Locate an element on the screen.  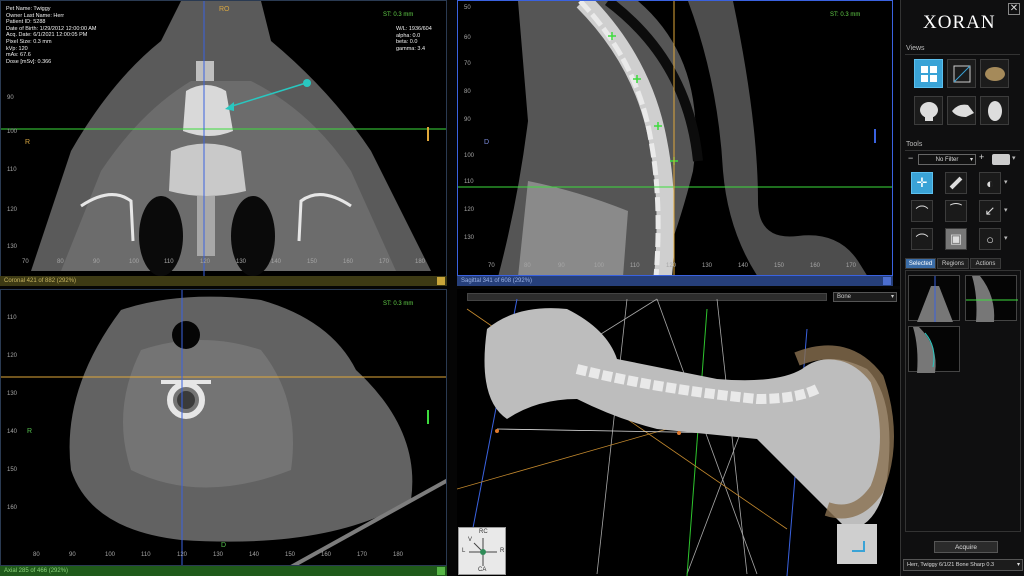
orientation-indicator: RC L R CA V is located at coordinates (482, 551).